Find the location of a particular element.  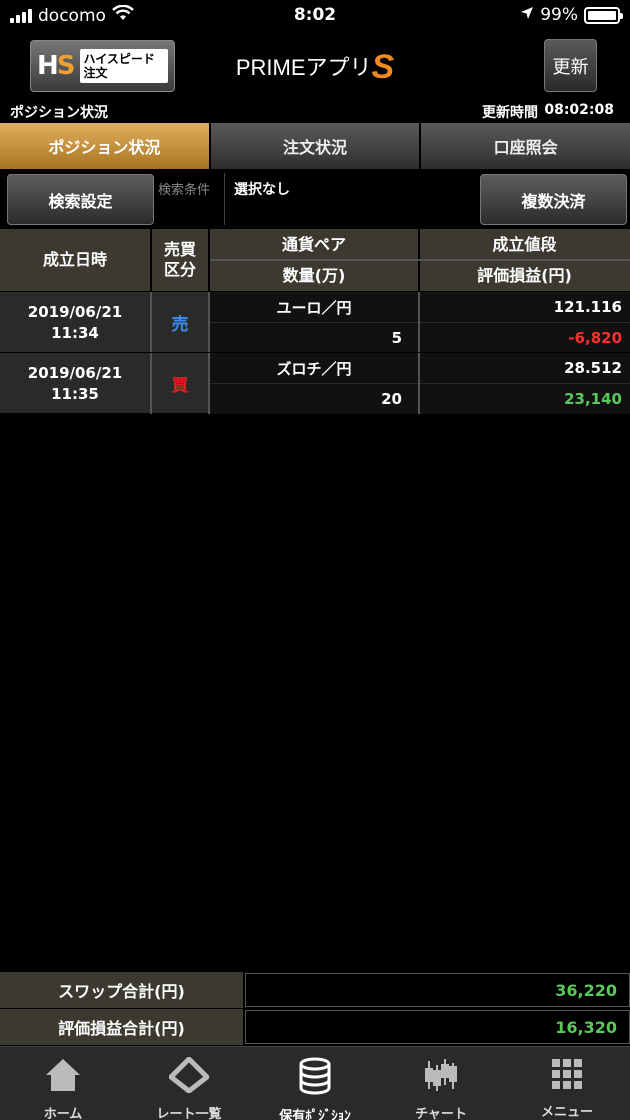

app-title: PRIMEアプリS is located at coordinates (315, 67).